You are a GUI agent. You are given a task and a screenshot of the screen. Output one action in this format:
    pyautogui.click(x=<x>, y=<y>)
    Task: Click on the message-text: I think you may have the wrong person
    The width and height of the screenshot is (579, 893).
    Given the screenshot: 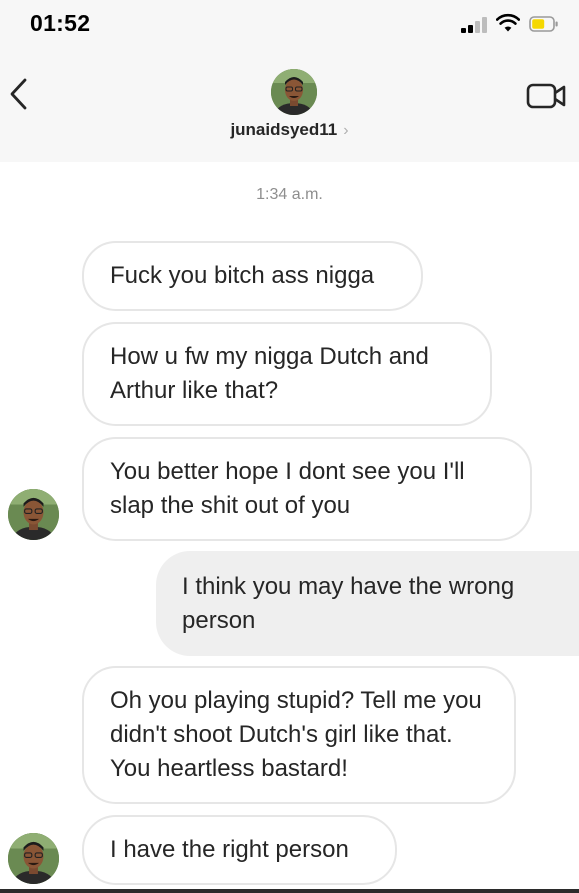 What is the action you would take?
    pyautogui.click(x=348, y=603)
    